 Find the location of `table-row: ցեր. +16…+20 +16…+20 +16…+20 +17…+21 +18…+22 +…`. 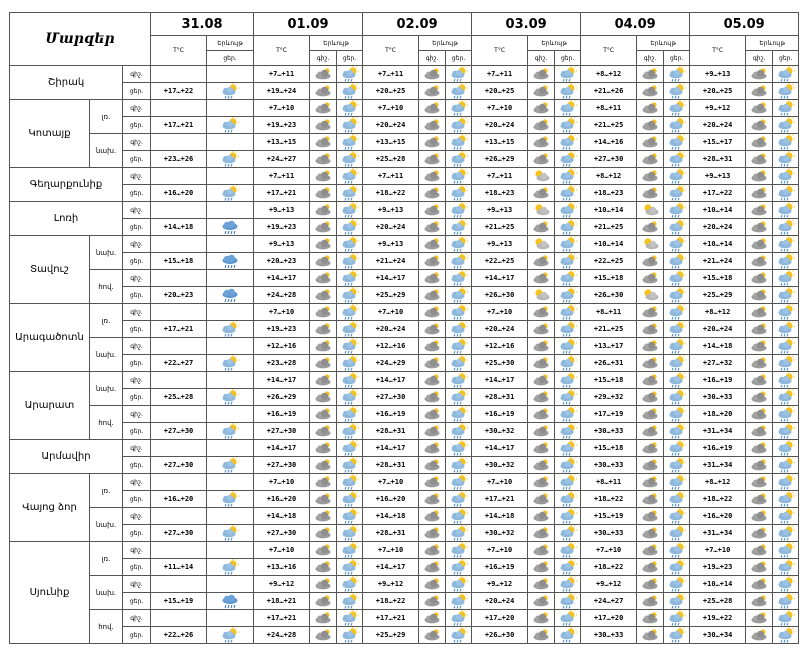

table-row: ցեր. +16…+20 +16…+20 +16…+20 +17…+21 +18…+22 +… is located at coordinates (405, 499).